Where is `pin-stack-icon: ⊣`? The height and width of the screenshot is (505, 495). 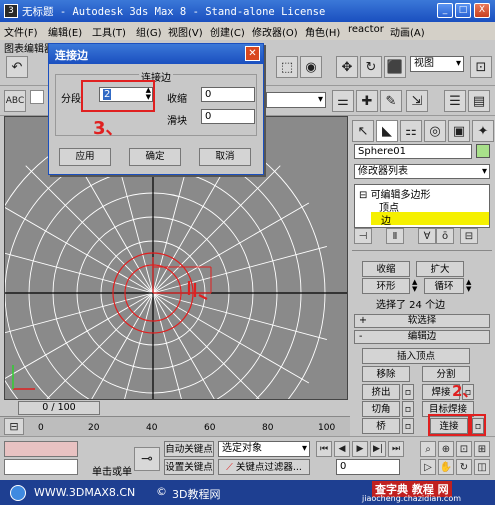
pin-stack-icon: ⊣ is located at coordinates (363, 236).